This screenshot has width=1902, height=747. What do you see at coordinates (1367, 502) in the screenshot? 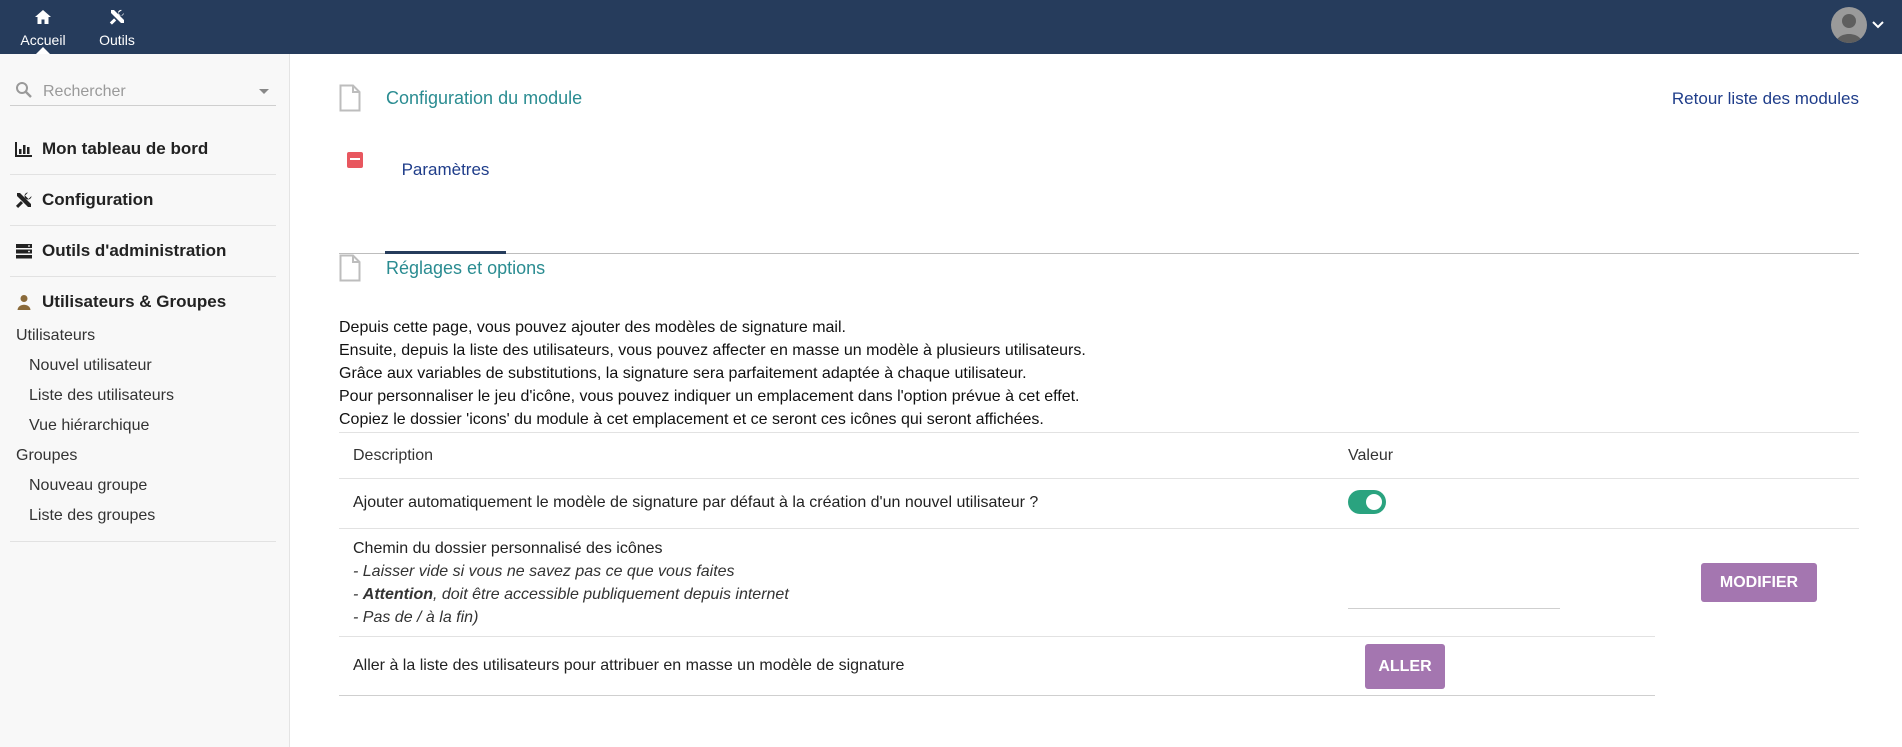
I see `auto-signature-toggle` at bounding box center [1367, 502].